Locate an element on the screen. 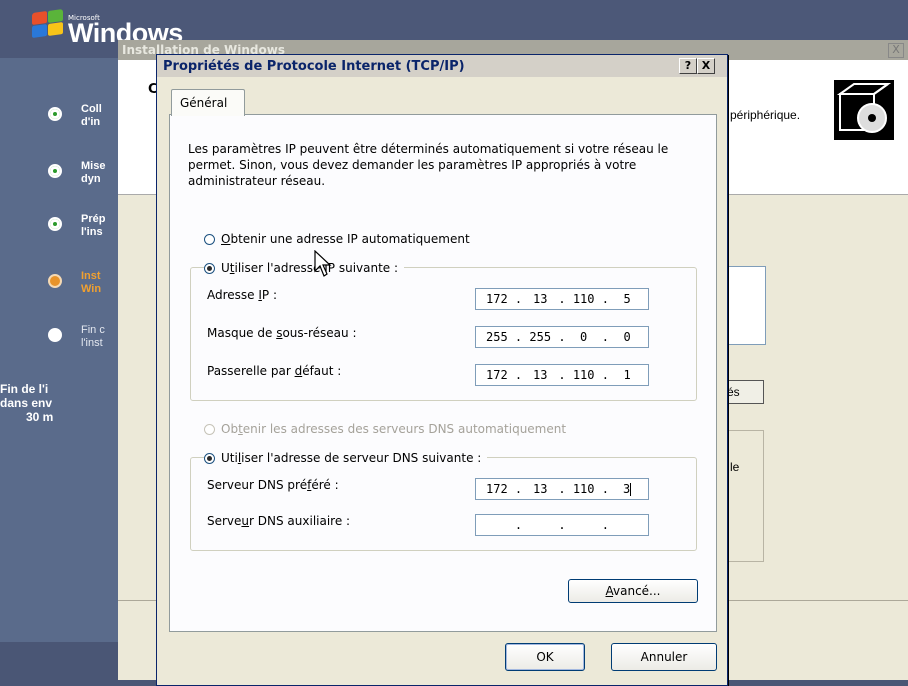  subnet-mask-label: Masque de sous-réseau : is located at coordinates (282, 333).